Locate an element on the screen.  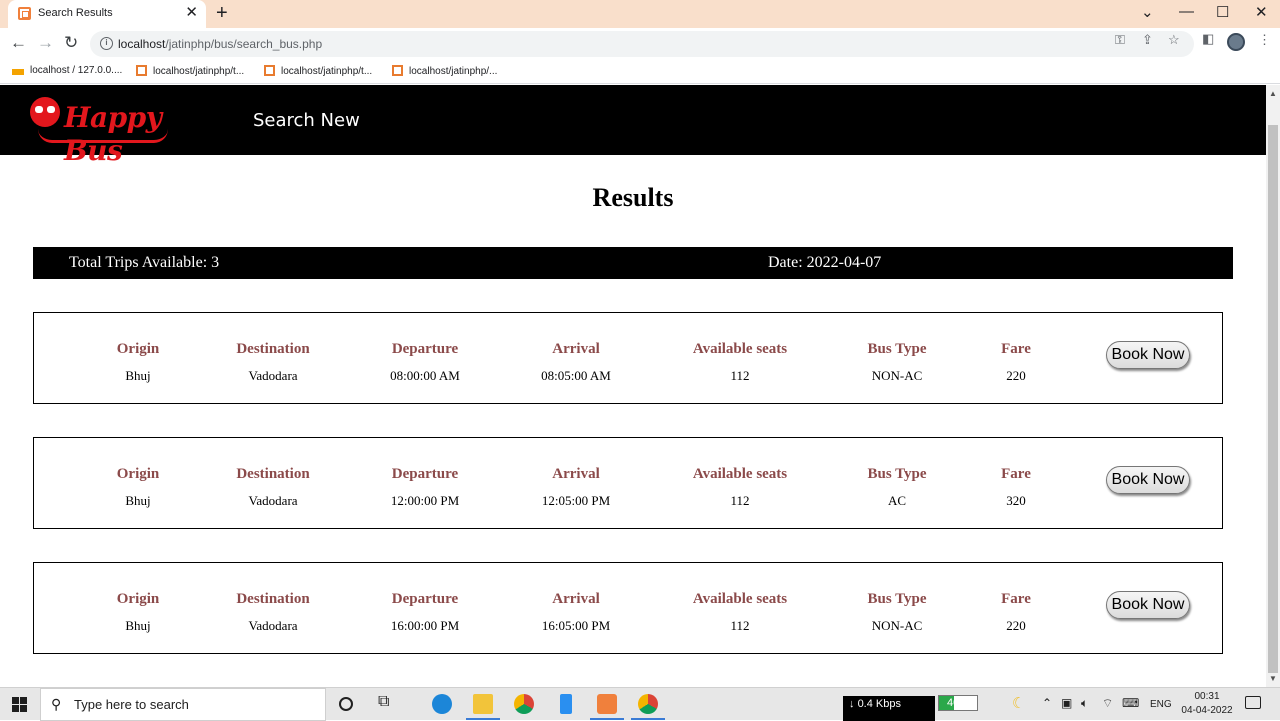
notepad-icon is located at coordinates (566, 704).